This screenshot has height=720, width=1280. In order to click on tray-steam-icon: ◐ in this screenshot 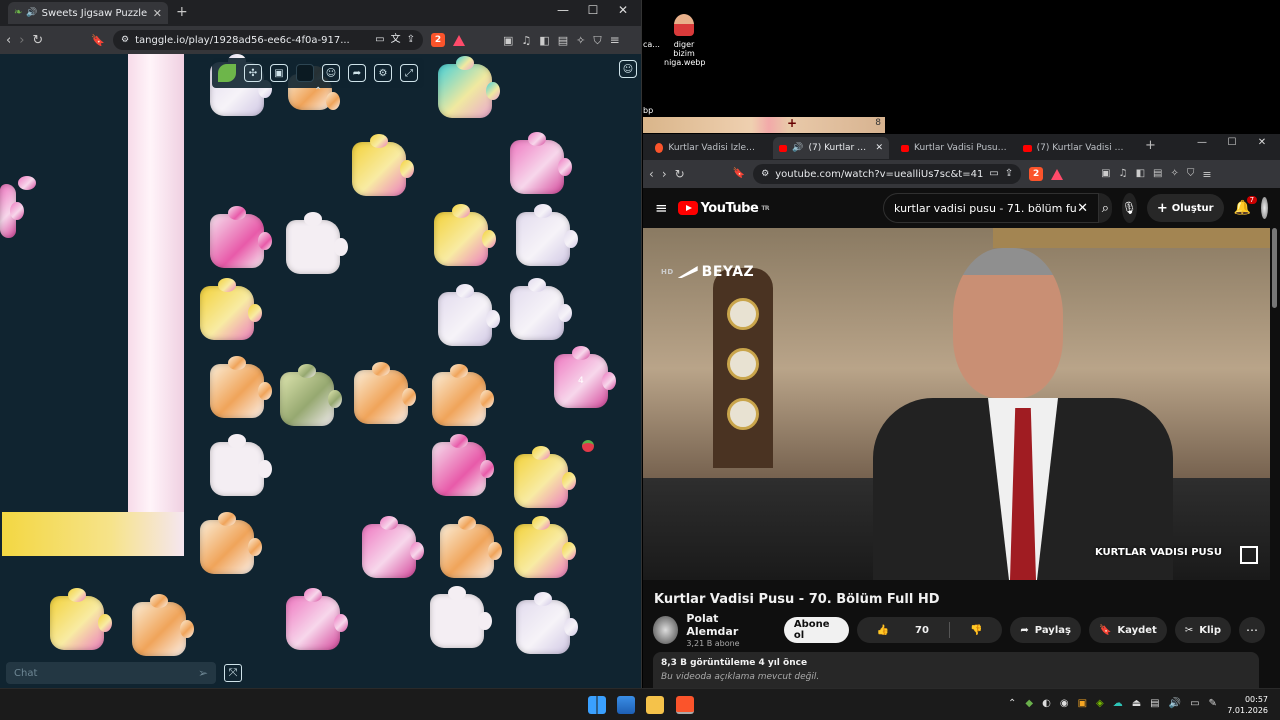, I will do `click(1046, 703)`.